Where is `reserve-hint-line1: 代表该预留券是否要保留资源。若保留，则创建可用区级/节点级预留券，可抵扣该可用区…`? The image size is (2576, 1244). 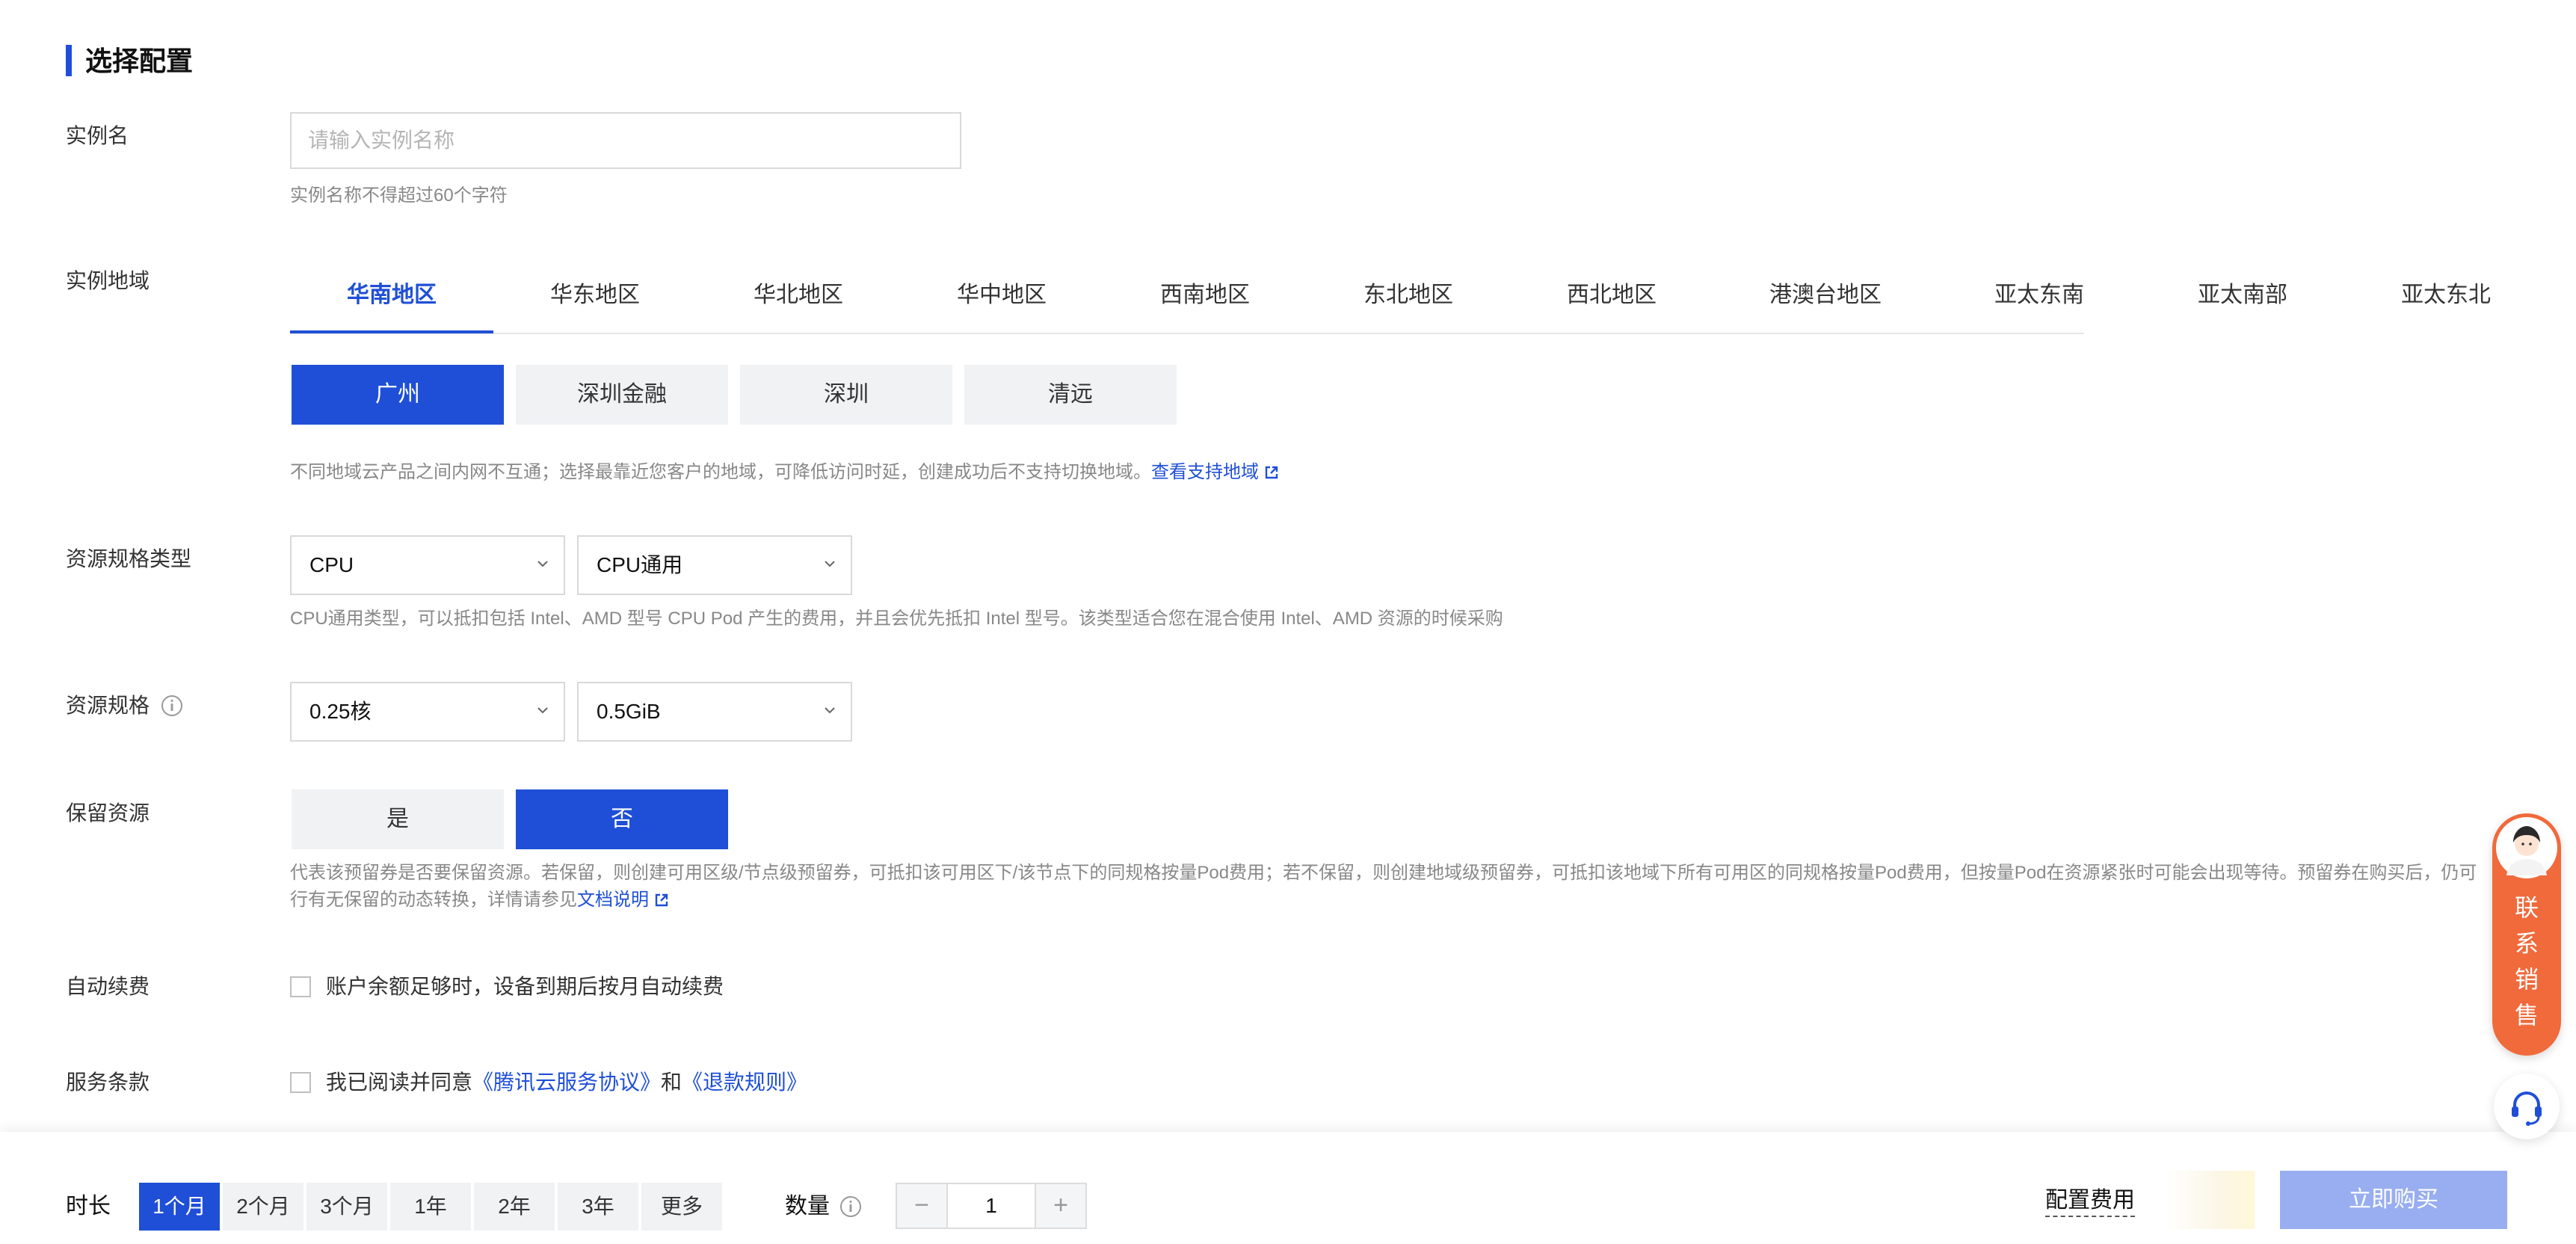
reserve-hint-line1: 代表该预留券是否要保留资源。若保留，则创建可用区级/节点级预留券，可抵扣该可用区… is located at coordinates (1383, 873).